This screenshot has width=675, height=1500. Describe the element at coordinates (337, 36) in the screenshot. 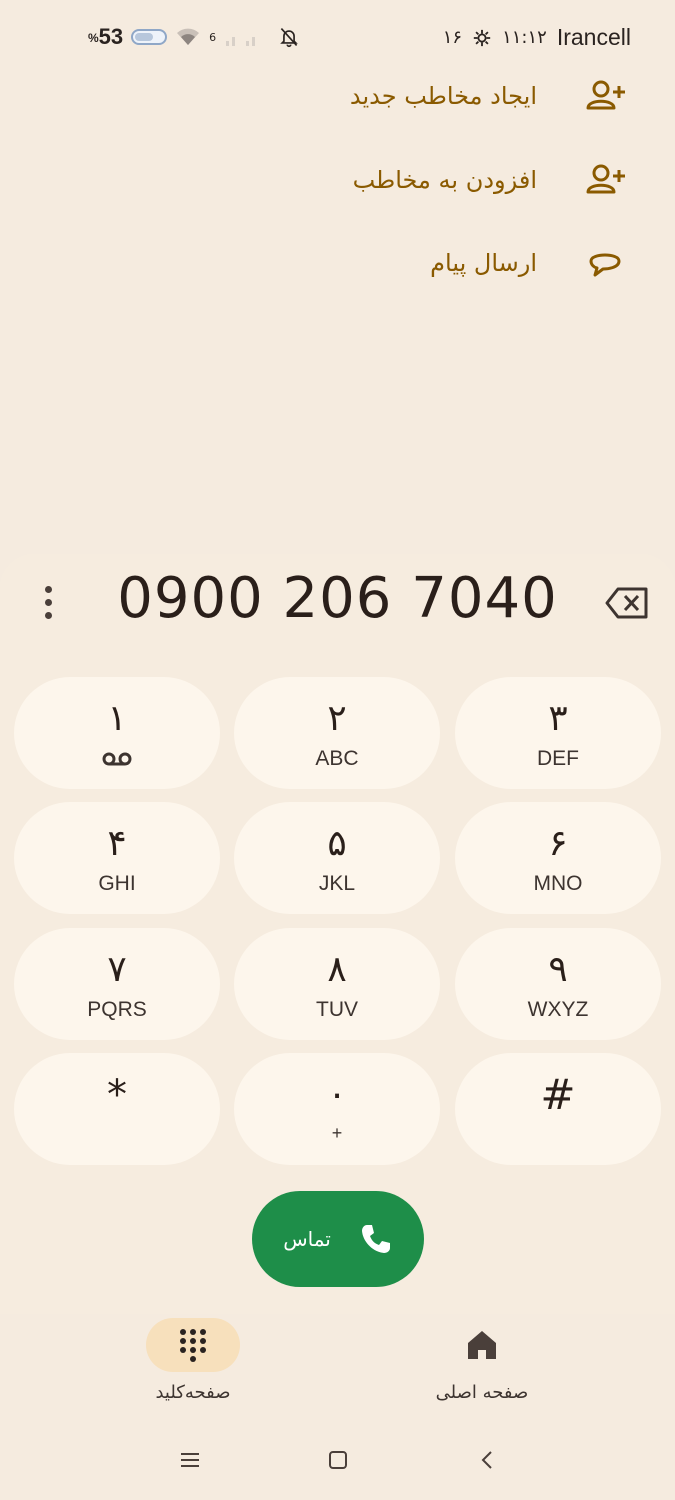

I see `status-bar: %53 6 ۱۶ ۱۱:۱۲ Irancell` at that location.